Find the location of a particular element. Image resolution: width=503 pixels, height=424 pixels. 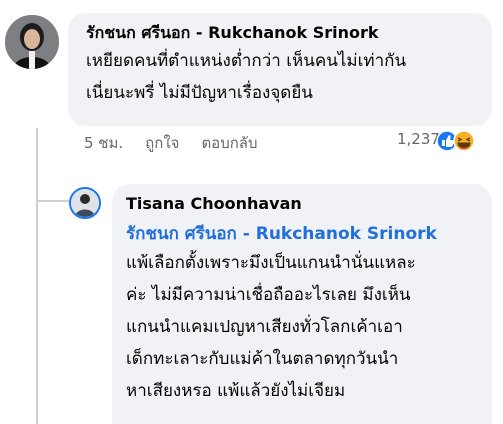

reply-button: ตอบกลับ is located at coordinates (229, 143).